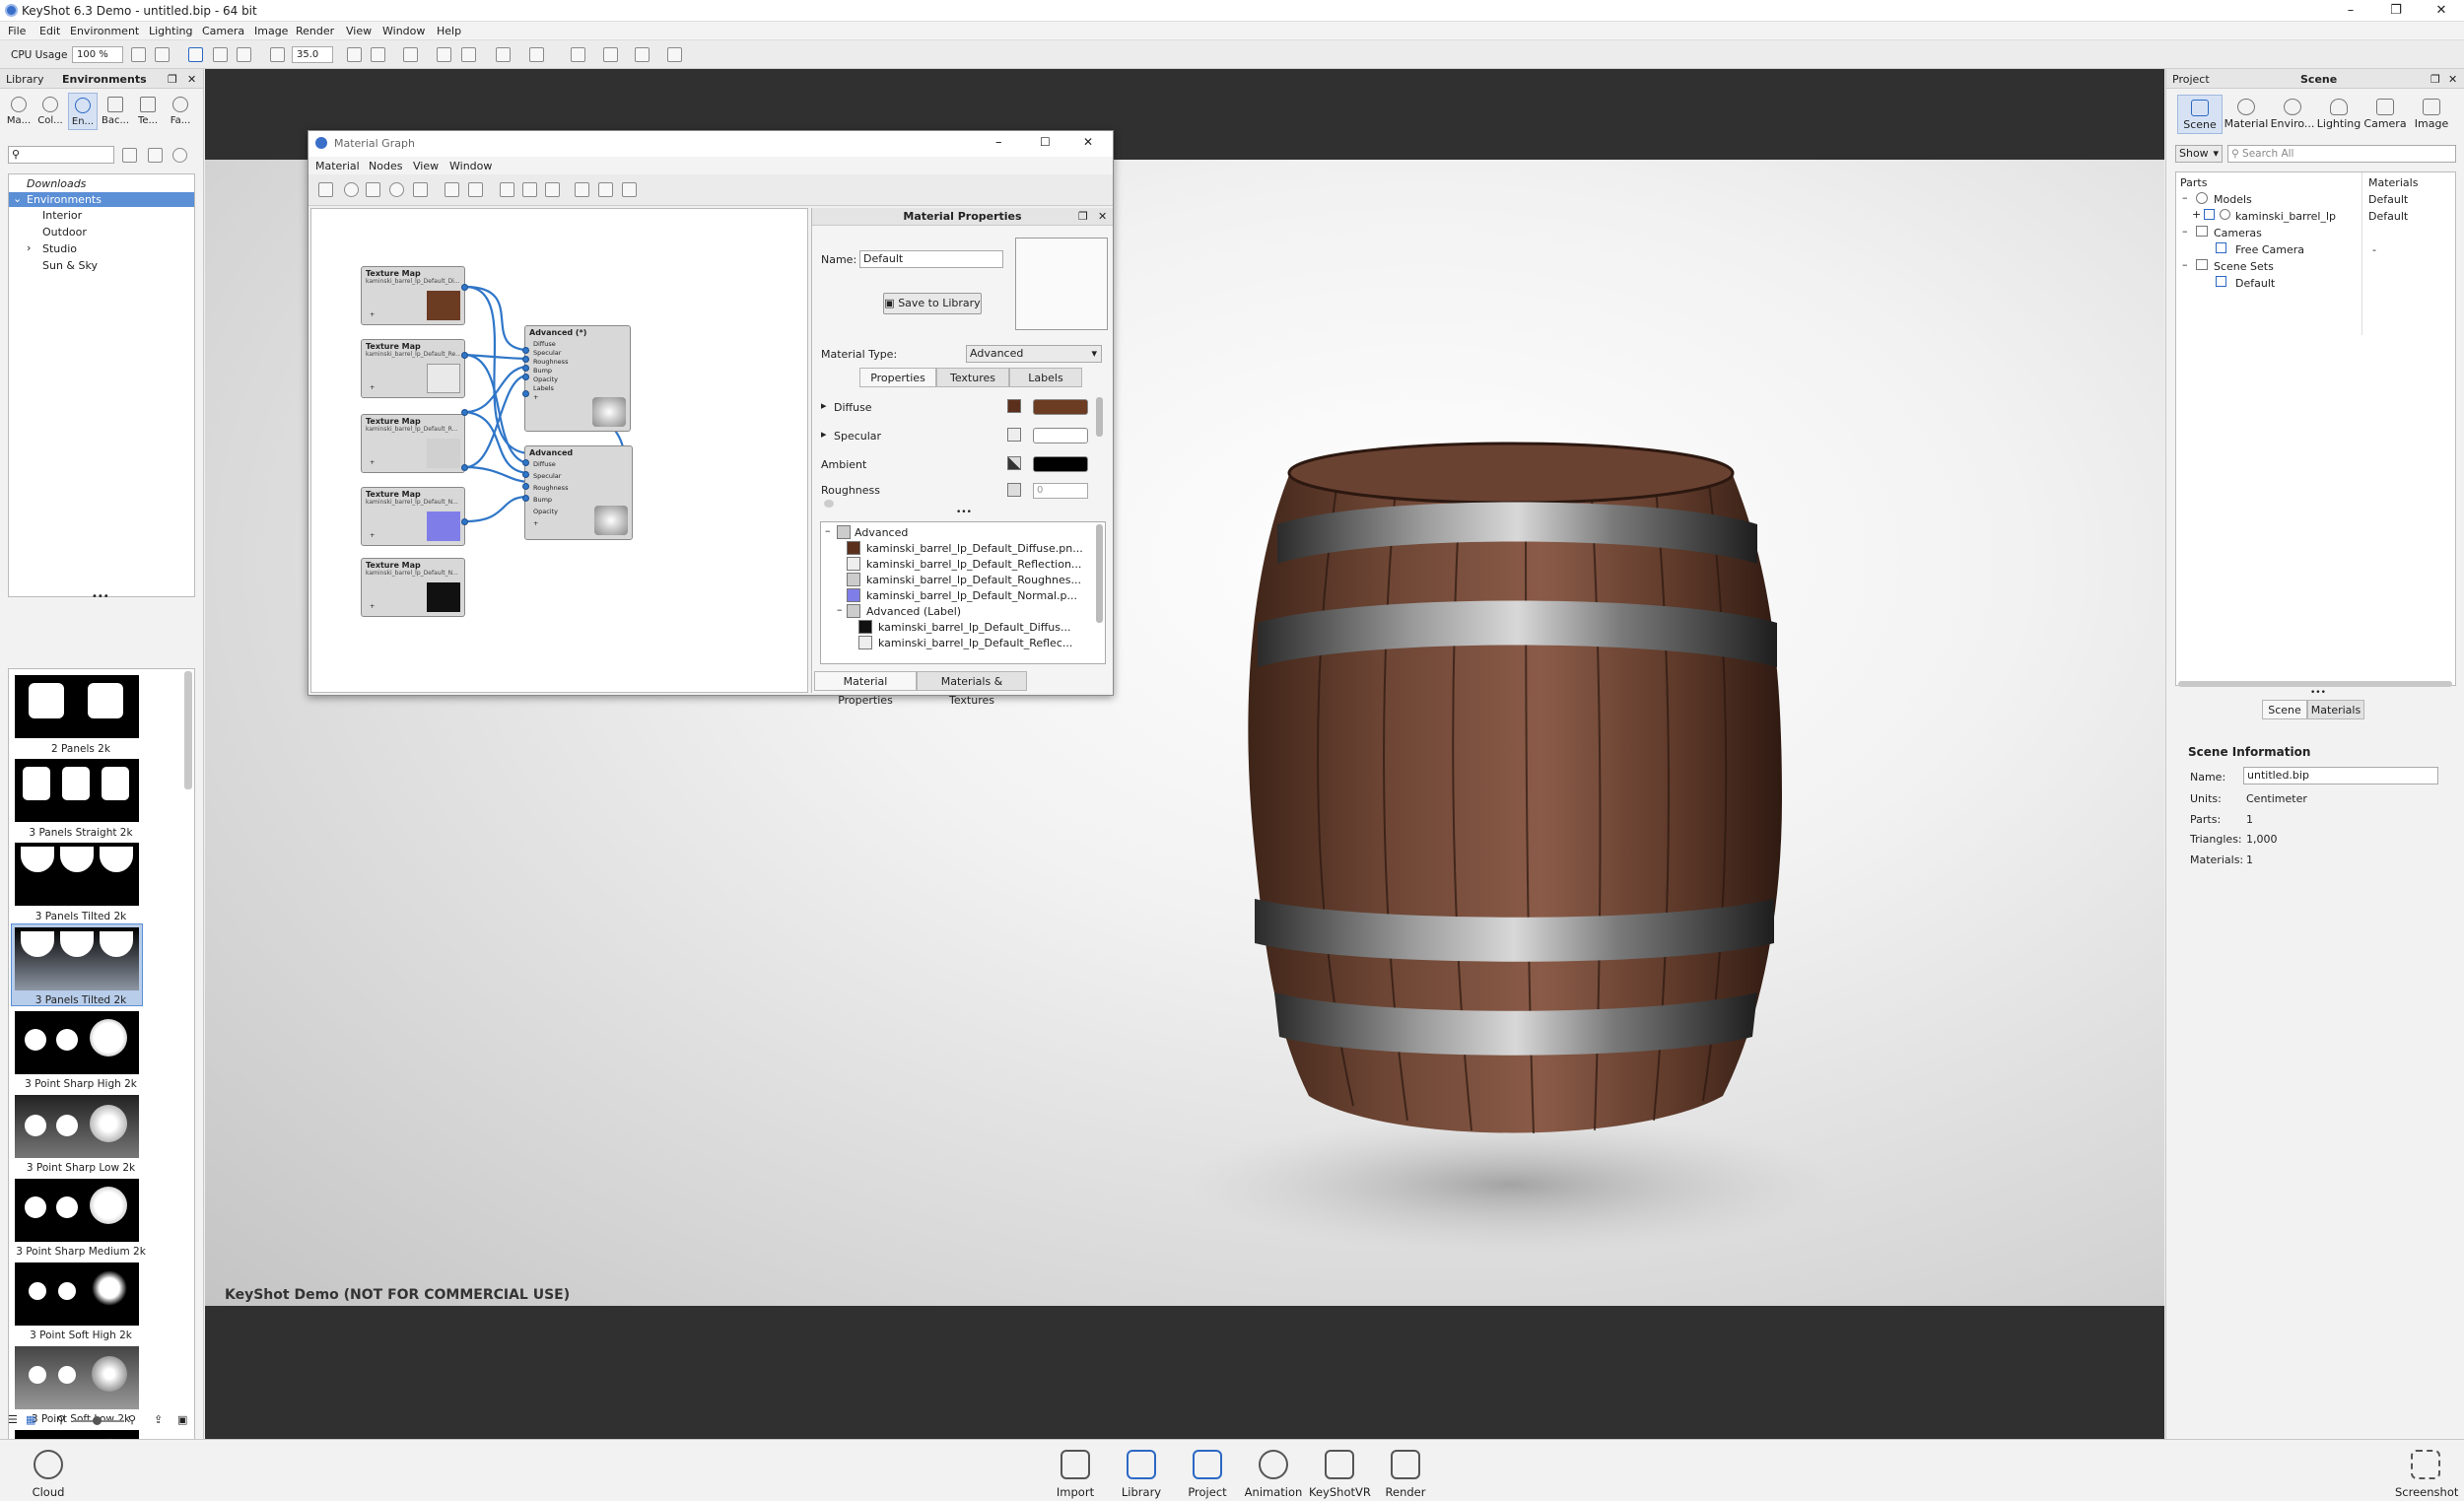  Describe the element at coordinates (337, 166) in the screenshot. I see `mg-menu-material: Material` at that location.